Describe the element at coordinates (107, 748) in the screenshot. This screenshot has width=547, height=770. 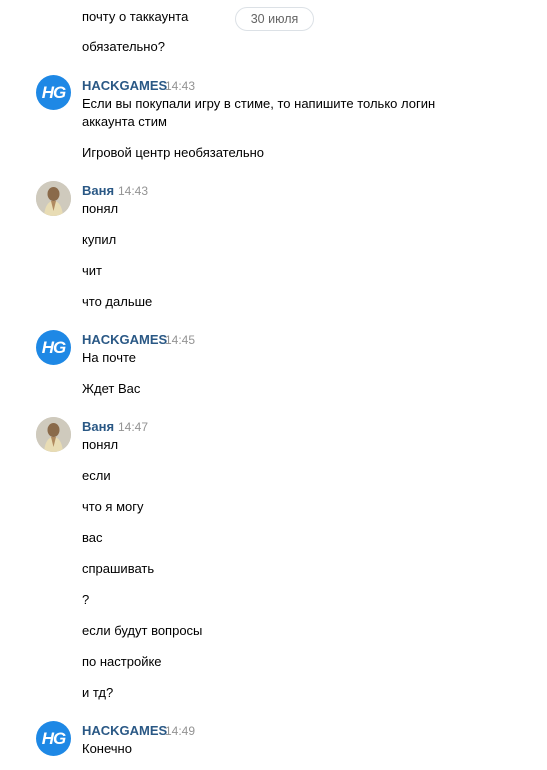
I see `message-text: Конечно` at that location.